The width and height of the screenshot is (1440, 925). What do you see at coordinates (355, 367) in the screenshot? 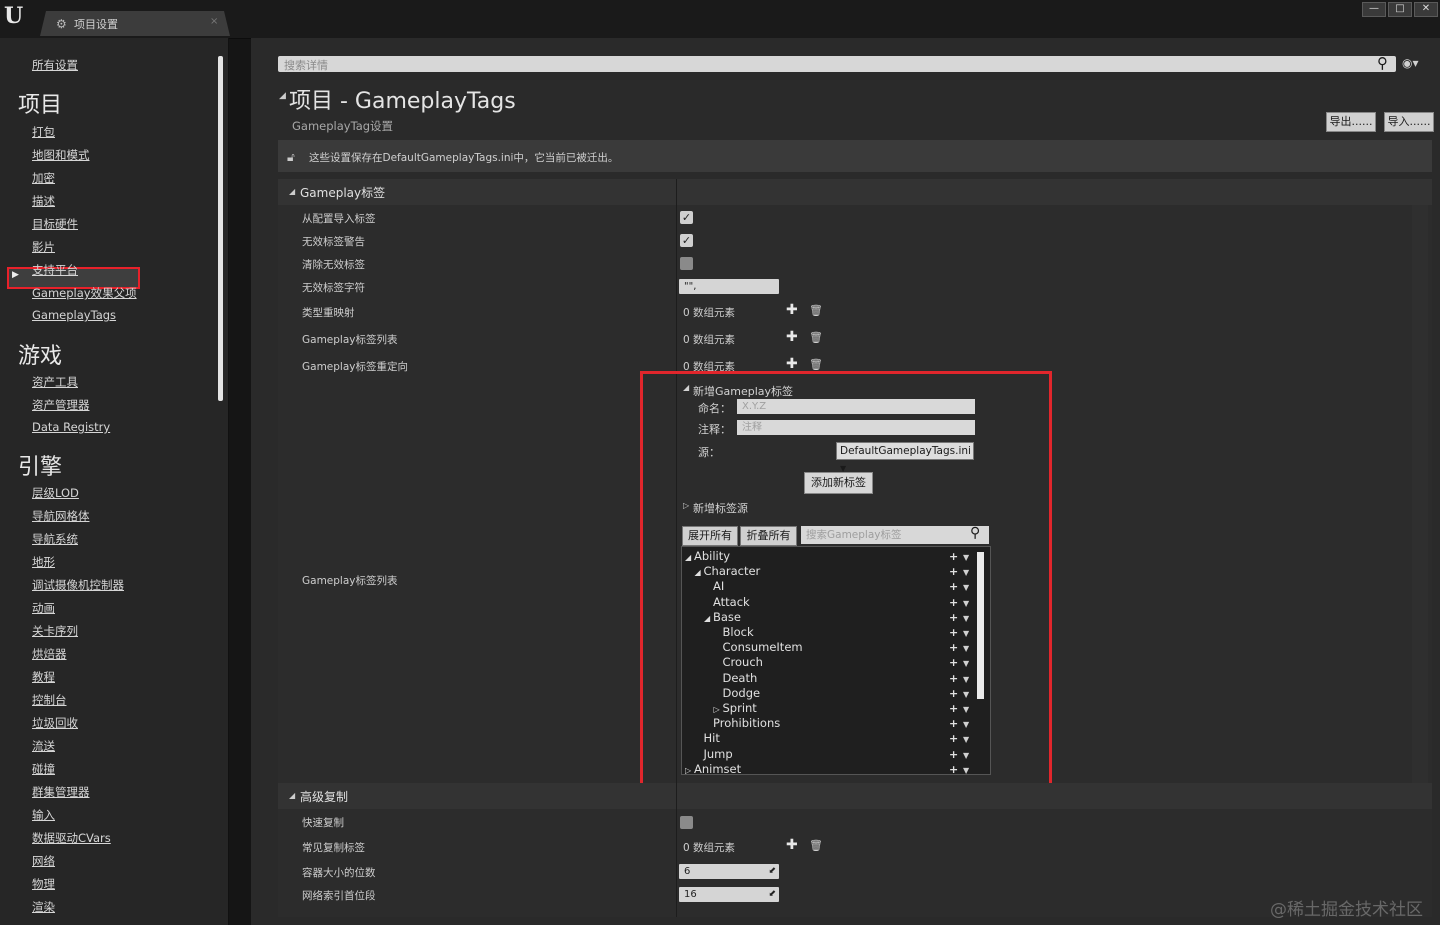
I see `prop-tag-redirects: Gameplay标签重定向` at bounding box center [355, 367].